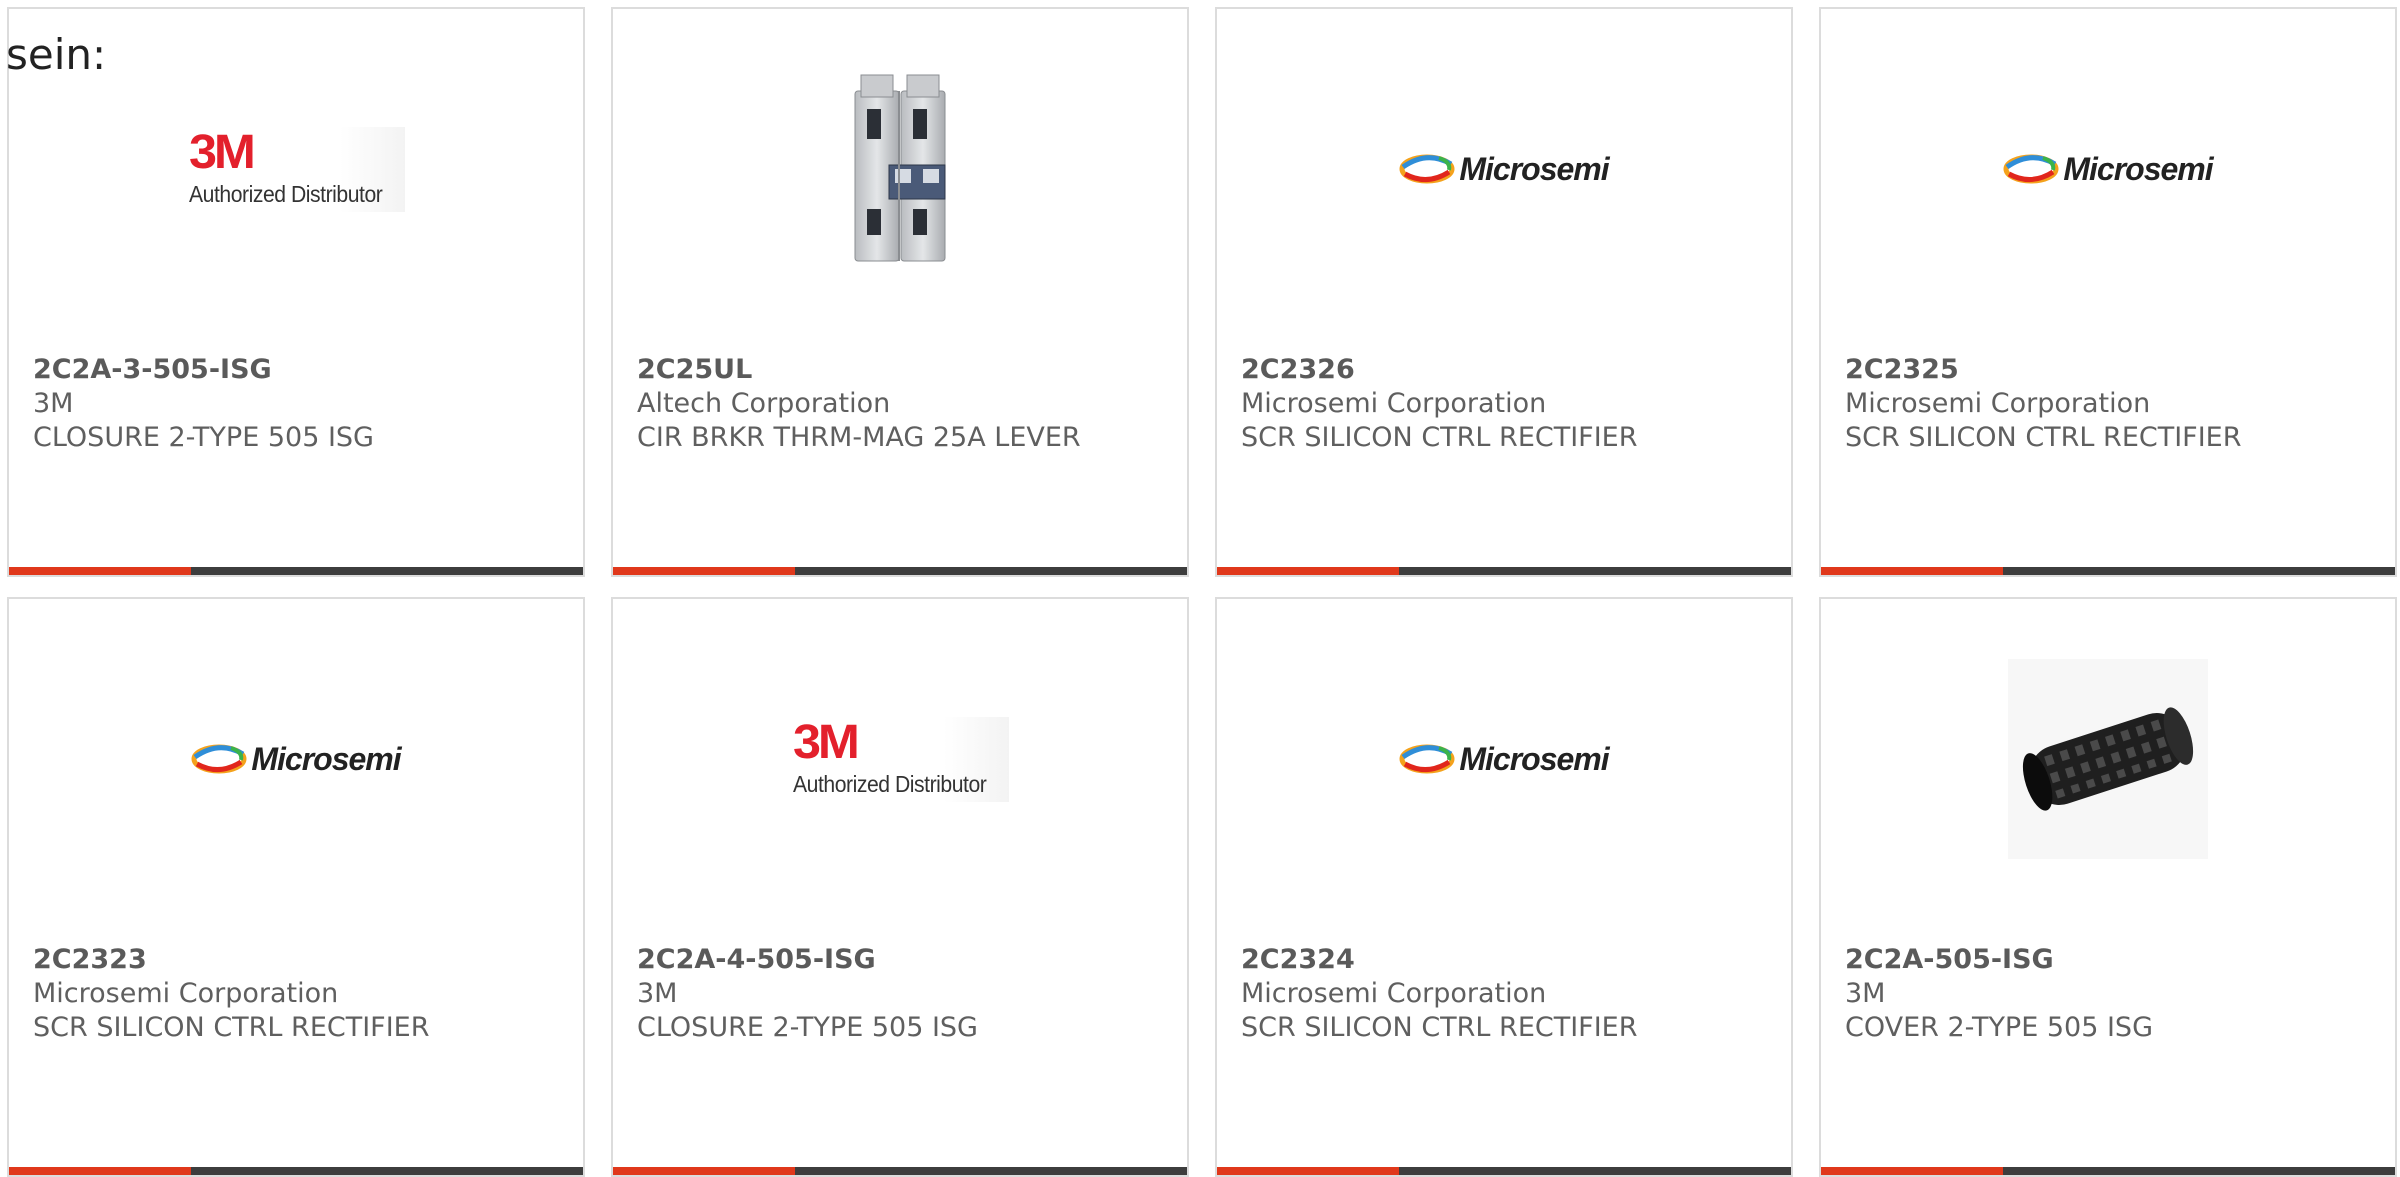 Image resolution: width=2400 pixels, height=1177 pixels. Describe the element at coordinates (303, 404) in the screenshot. I see `product-info: 2C2A-3-505-ISG 3M CLOSURE 2-TYPE 505 ISG` at that location.